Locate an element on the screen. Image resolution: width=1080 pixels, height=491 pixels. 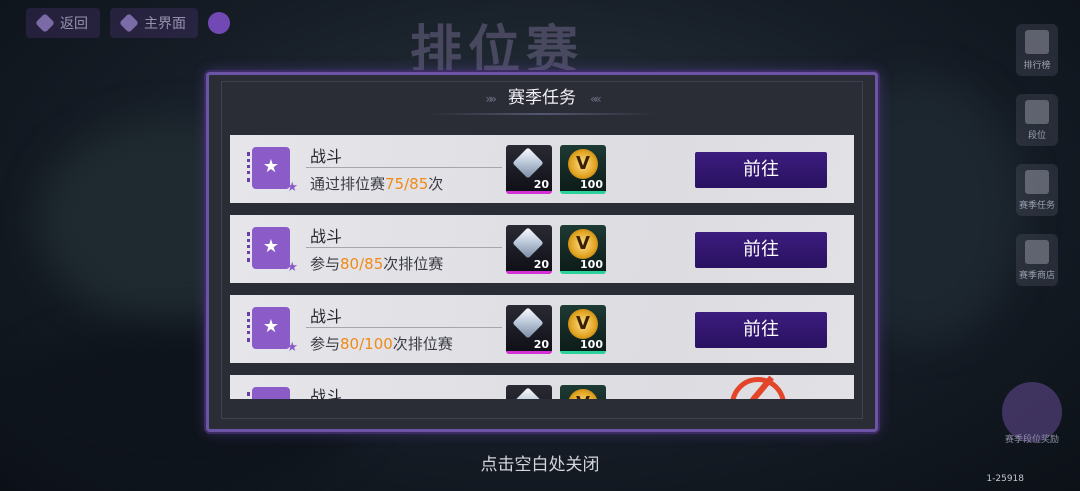
task-description: 参与80/100次排位赛 is located at coordinates (381, 343).